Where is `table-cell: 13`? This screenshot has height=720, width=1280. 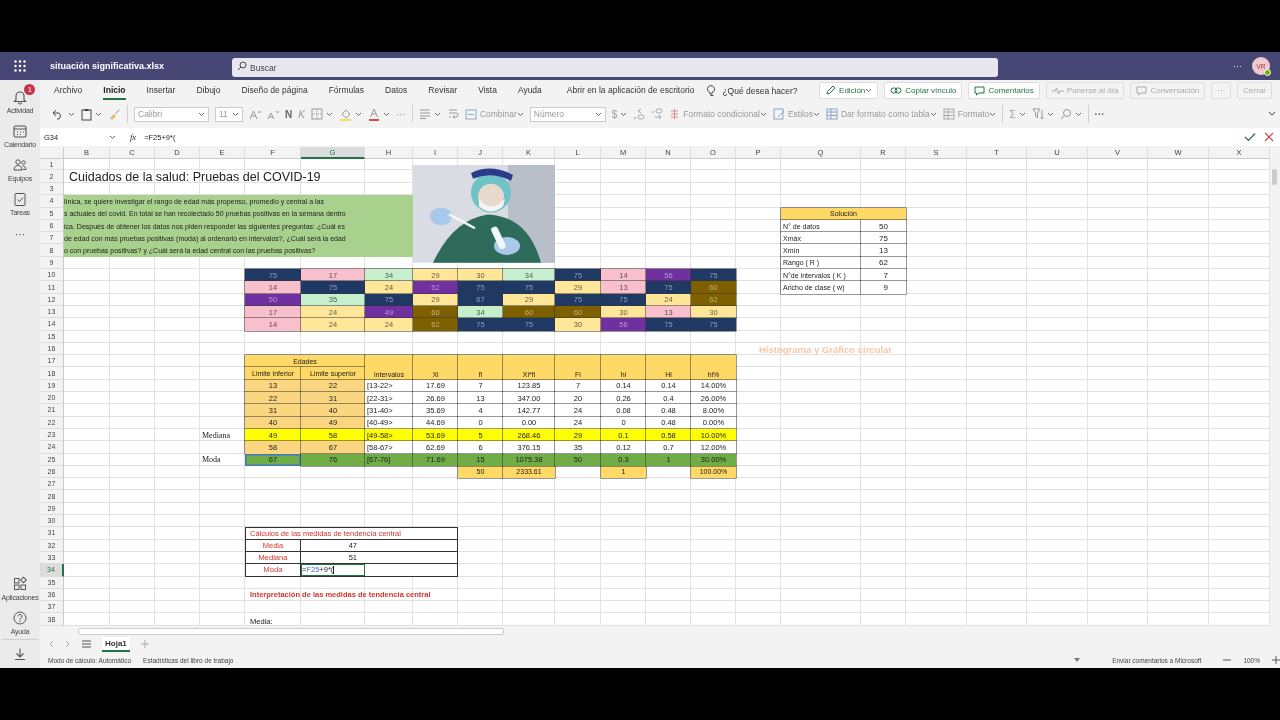 table-cell: 13 is located at coordinates (883, 250).